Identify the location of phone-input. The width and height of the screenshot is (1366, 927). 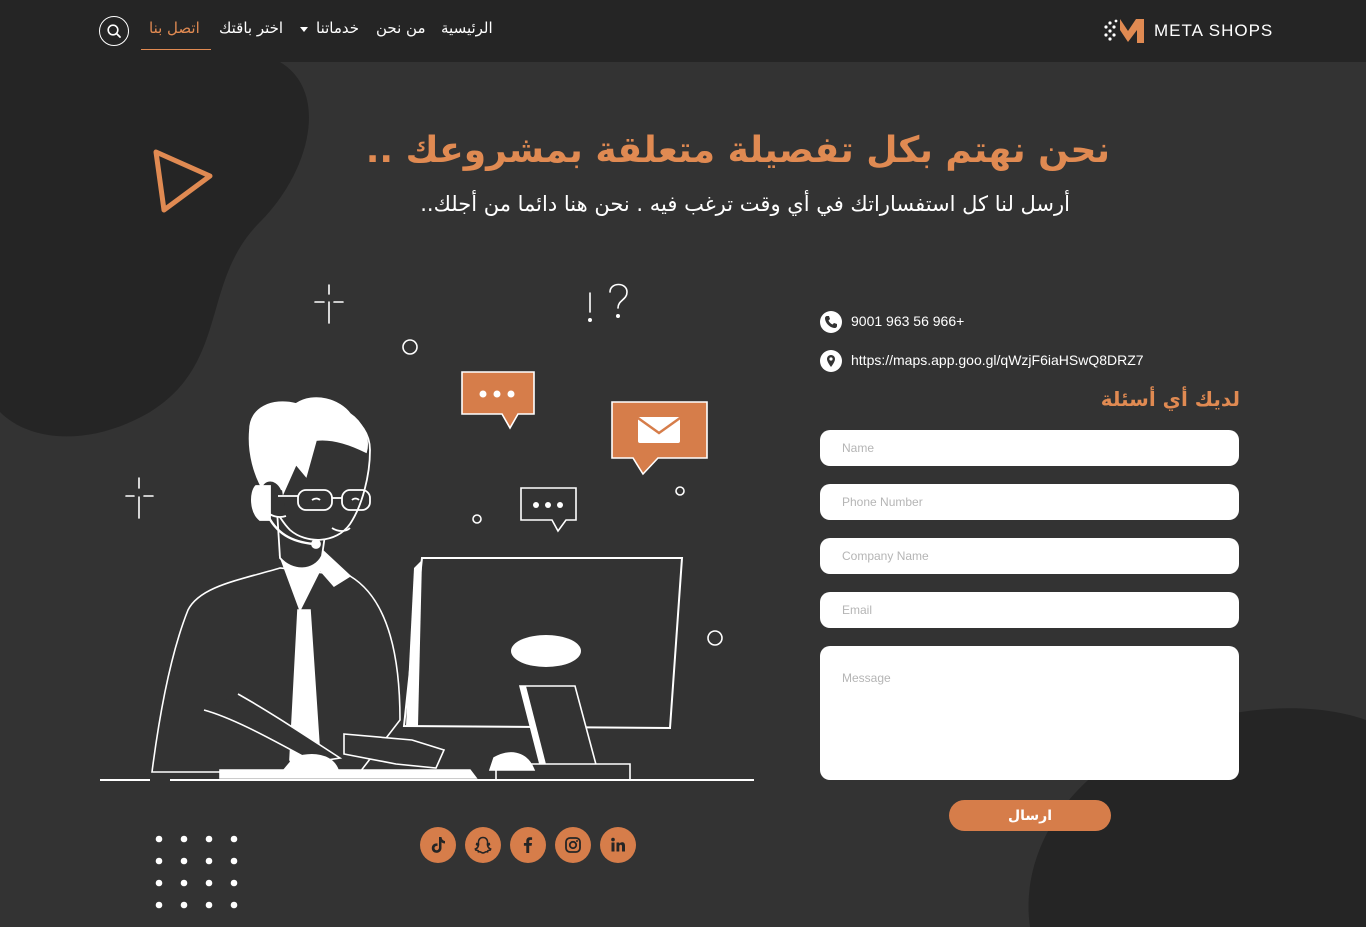
(1029, 502).